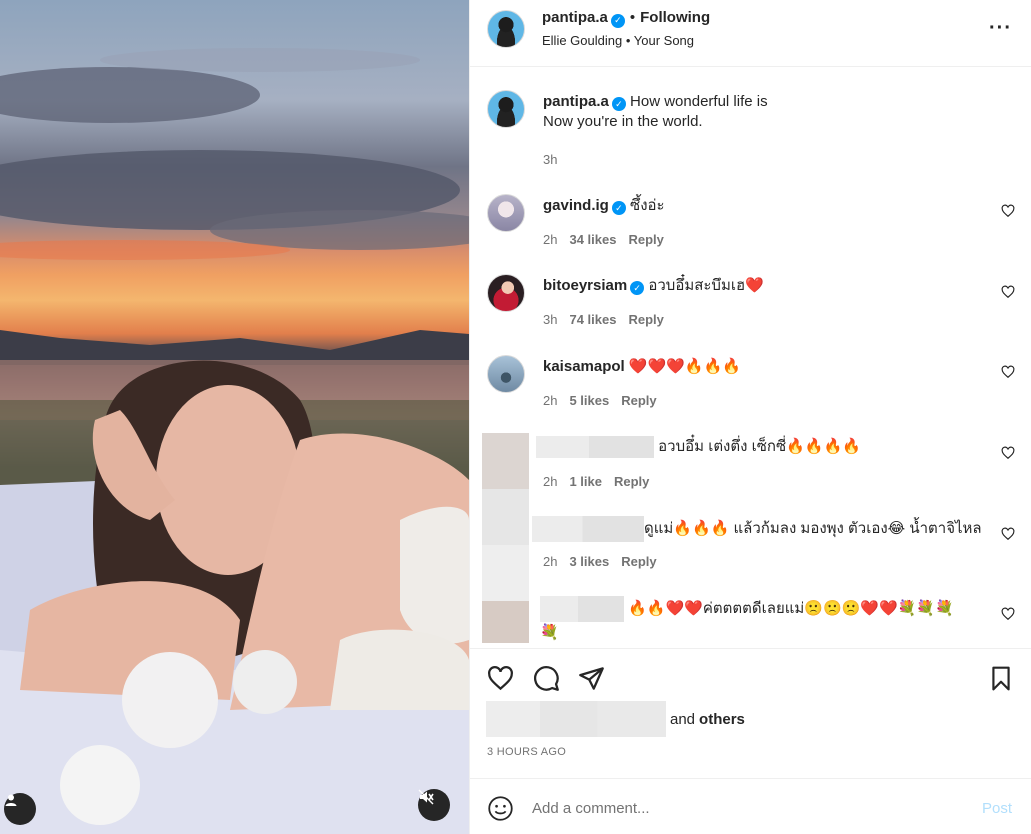 The width and height of the screenshot is (1031, 834). Describe the element at coordinates (623, 121) in the screenshot. I see `caption-line-2: Now you're in the world.` at that location.